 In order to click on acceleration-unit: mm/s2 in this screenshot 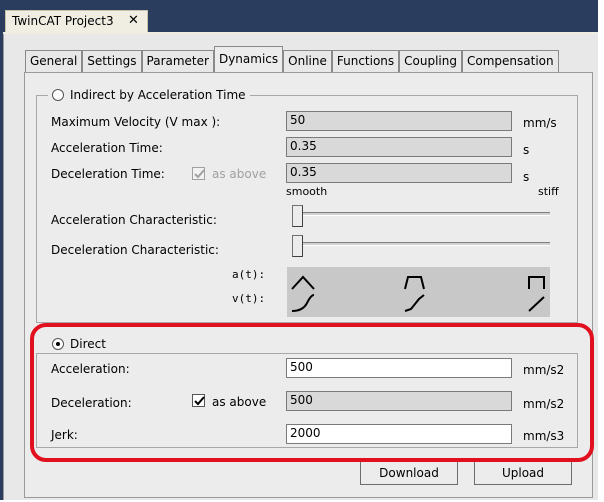, I will do `click(544, 370)`.